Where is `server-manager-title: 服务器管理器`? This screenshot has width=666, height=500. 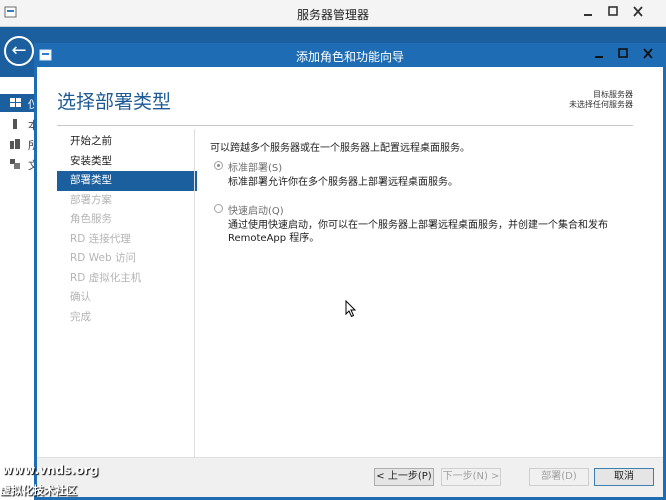
server-manager-title: 服务器管理器 is located at coordinates (332, 15).